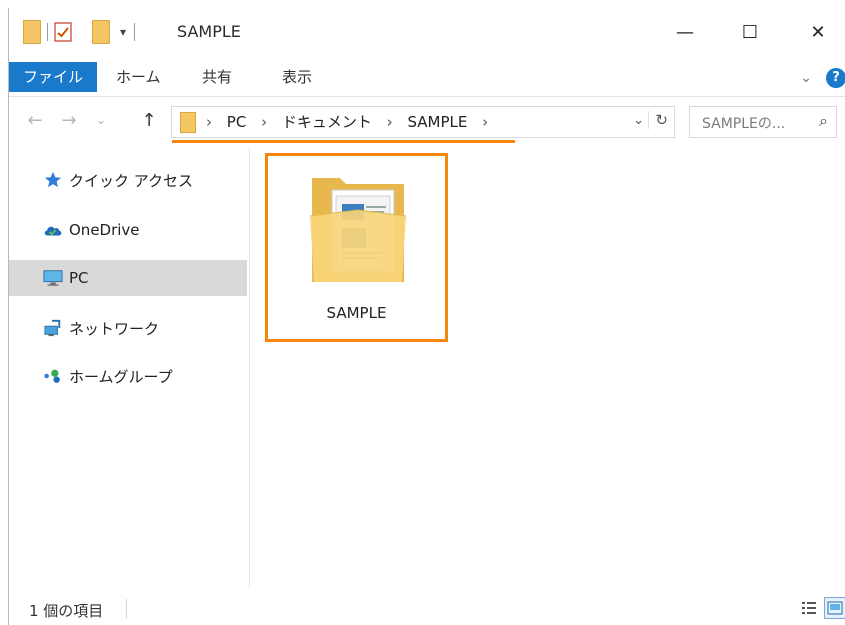 The image size is (845, 625). I want to click on large-icons-view-button, so click(834, 608).